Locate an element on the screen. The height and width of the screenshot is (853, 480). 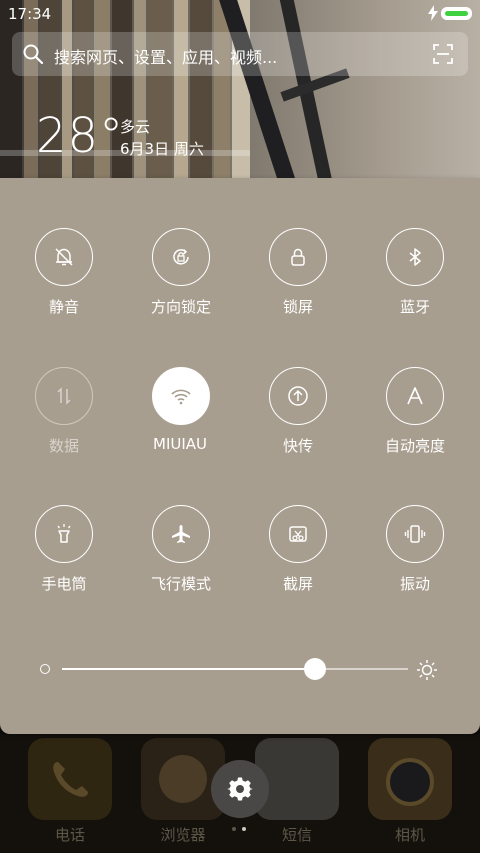
battery-level-fill is located at coordinates (456, 13).